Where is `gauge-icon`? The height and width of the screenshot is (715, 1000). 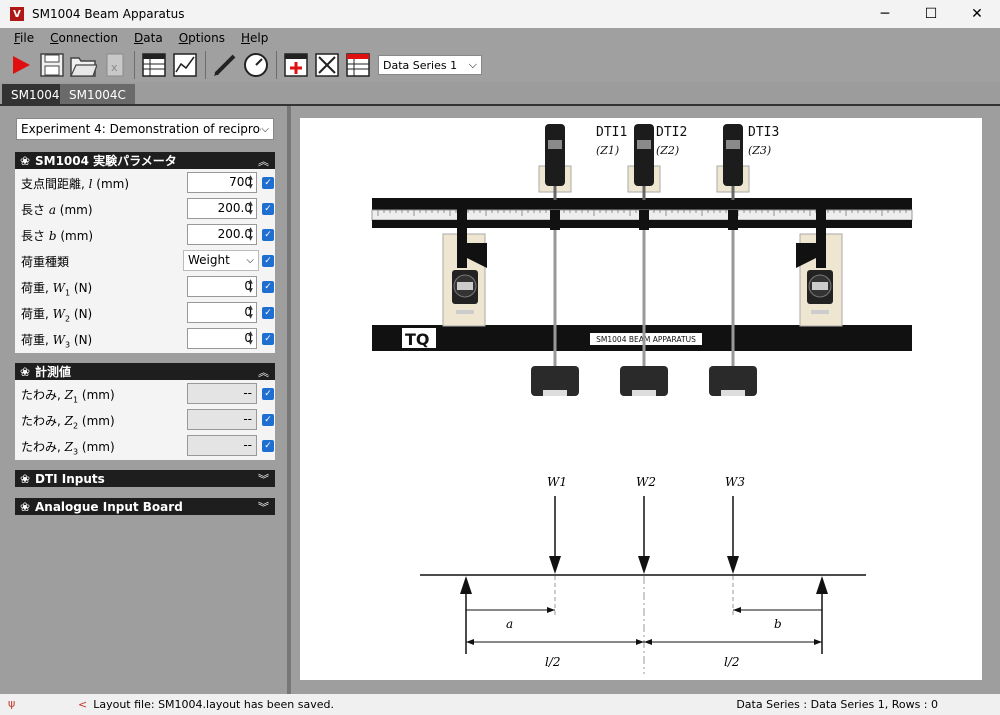 gauge-icon is located at coordinates (256, 65).